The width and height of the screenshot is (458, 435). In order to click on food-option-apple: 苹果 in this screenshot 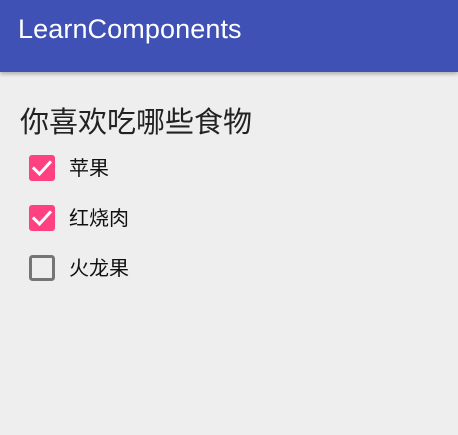, I will do `click(68, 168)`.